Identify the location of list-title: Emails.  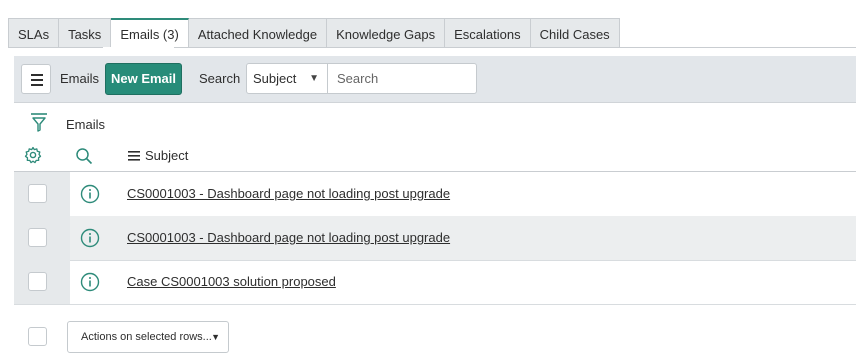
(86, 124).